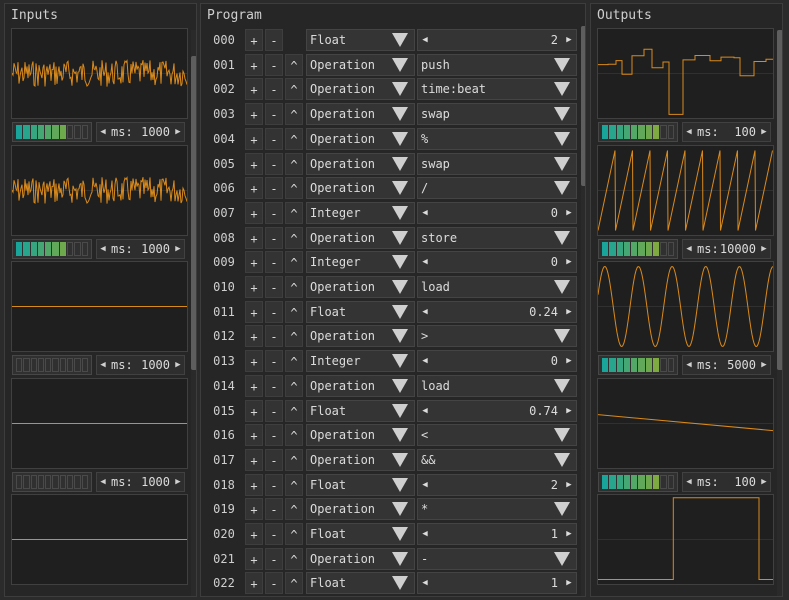 Image resolution: width=789 pixels, height=600 pixels. Describe the element at coordinates (583, 106) in the screenshot. I see `program-scrollbar-thumb` at that location.